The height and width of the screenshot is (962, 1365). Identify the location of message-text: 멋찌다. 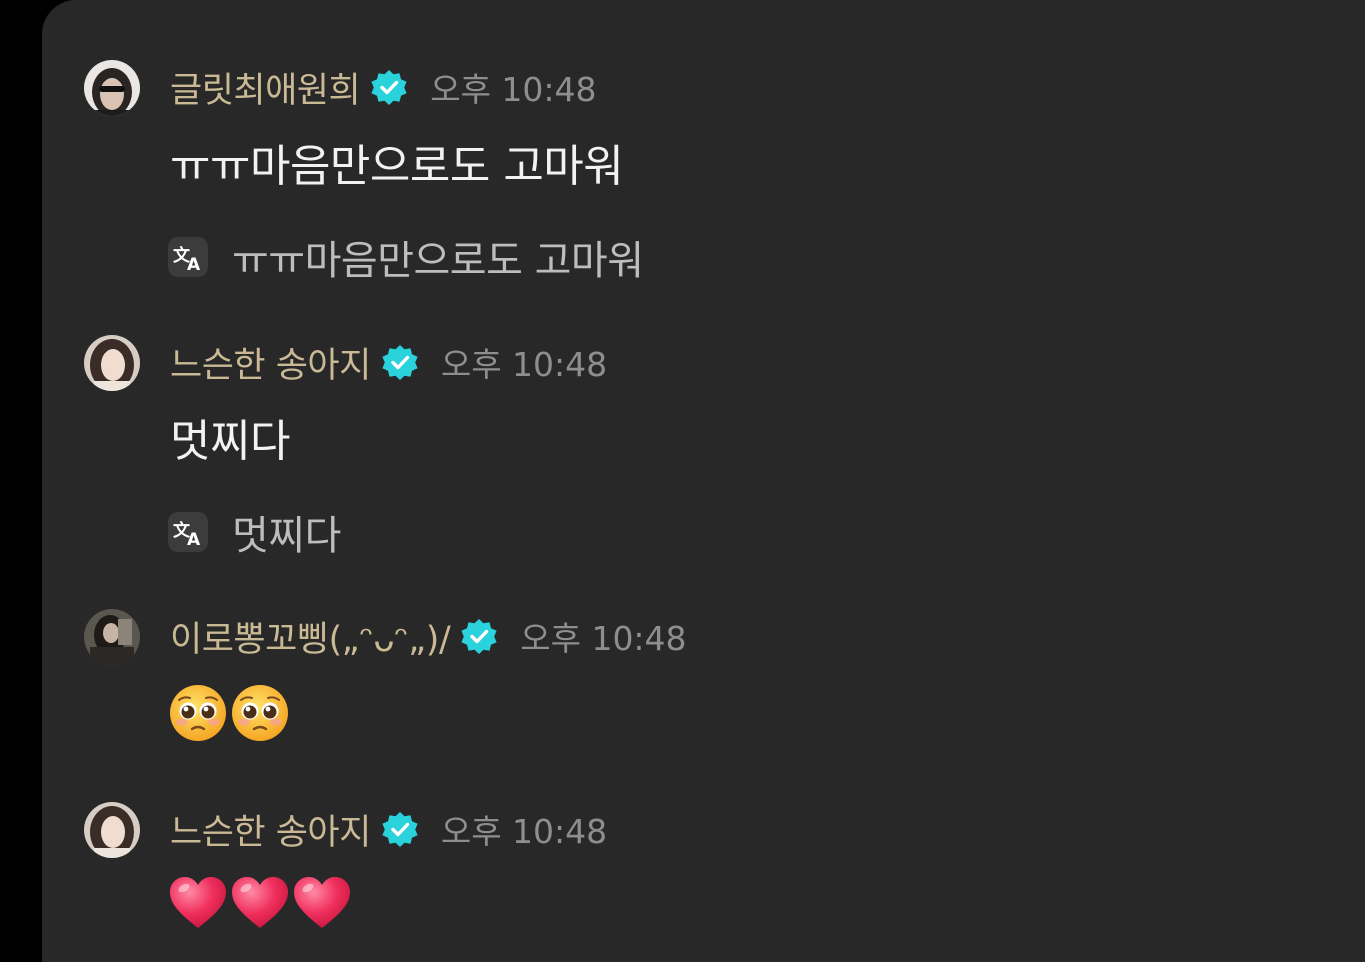
(230, 441).